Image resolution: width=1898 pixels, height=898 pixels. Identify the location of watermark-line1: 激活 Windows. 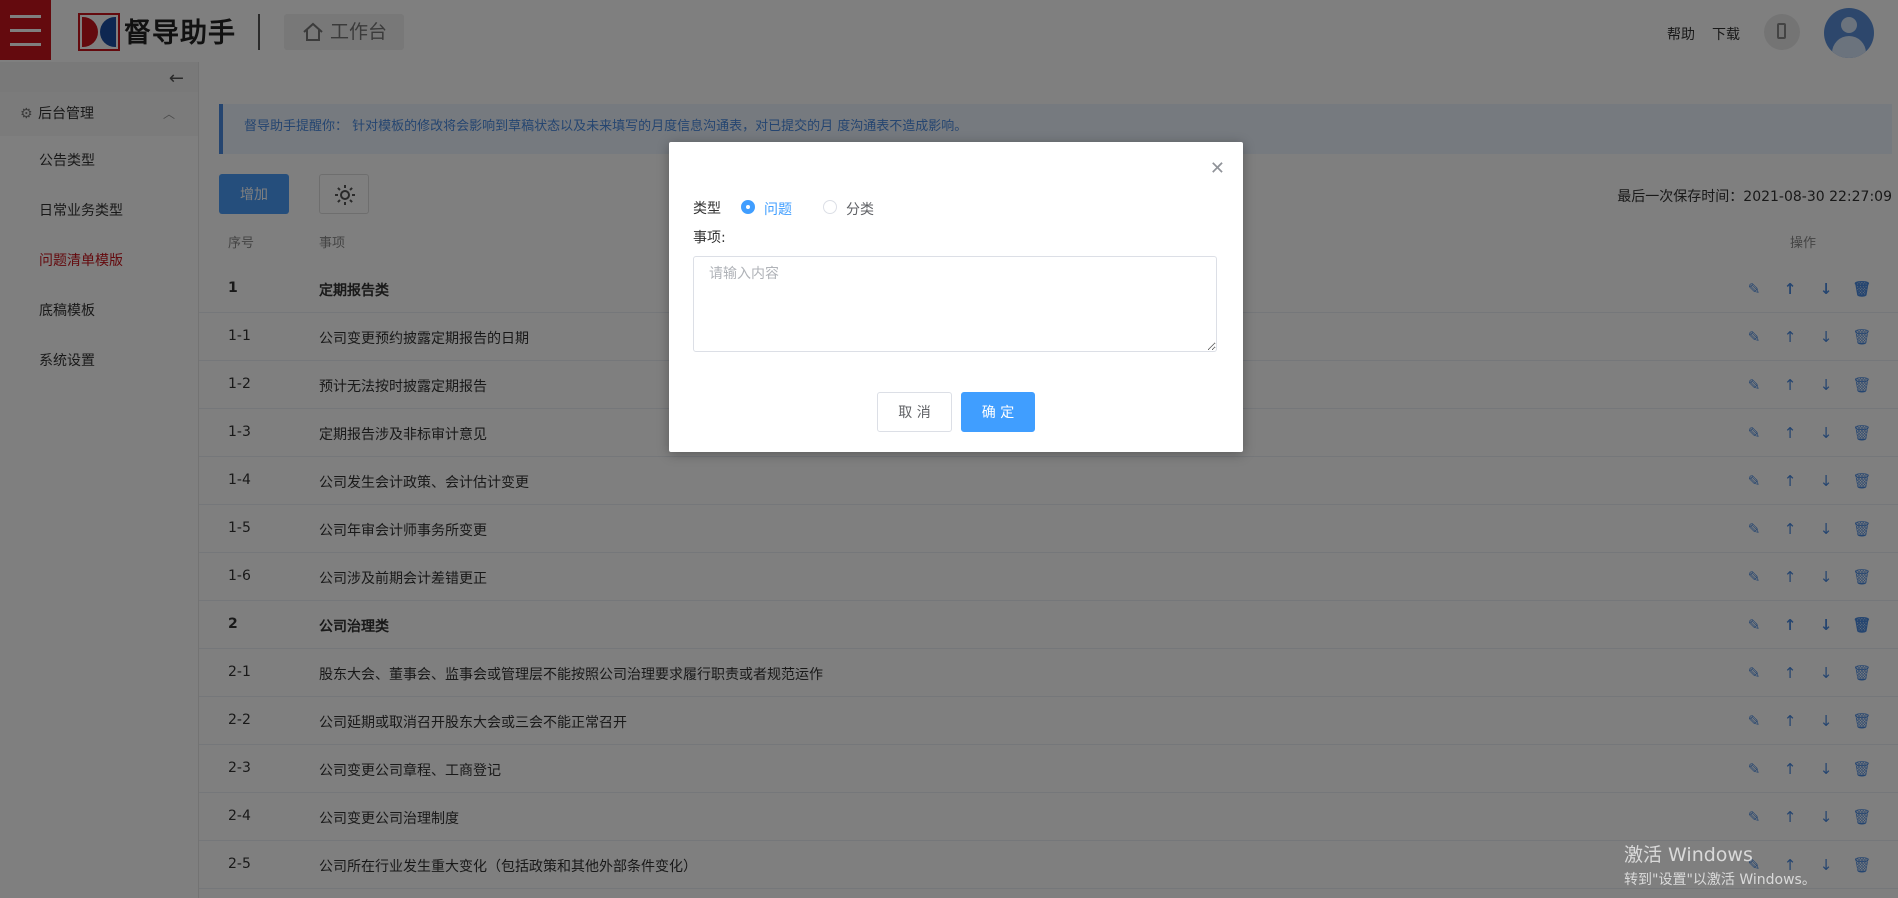
(1688, 855).